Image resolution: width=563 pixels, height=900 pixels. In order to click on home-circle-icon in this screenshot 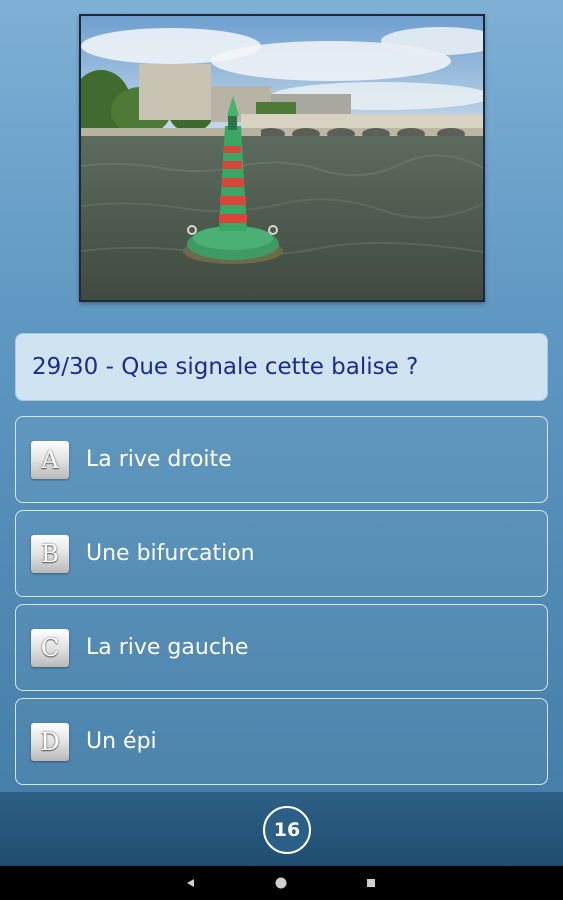, I will do `click(281, 883)`.